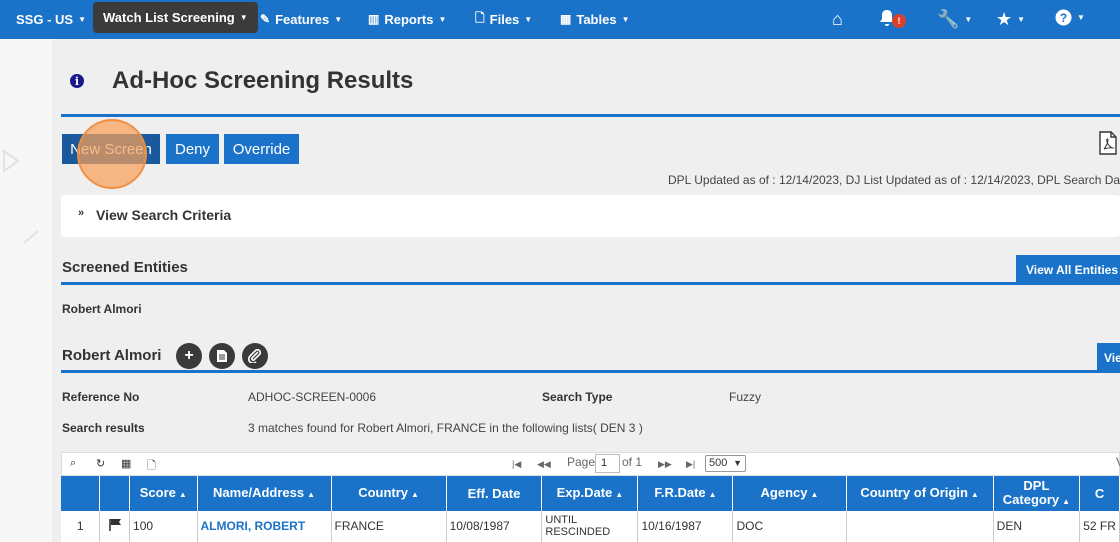 Image resolution: width=1120 pixels, height=542 pixels. I want to click on column-label: Exp.Date, so click(584, 492).